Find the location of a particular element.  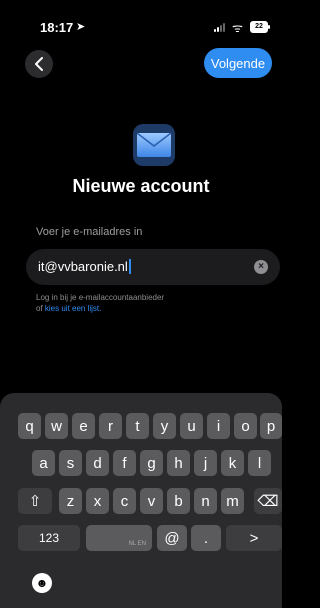

text-caret is located at coordinates (129, 266).